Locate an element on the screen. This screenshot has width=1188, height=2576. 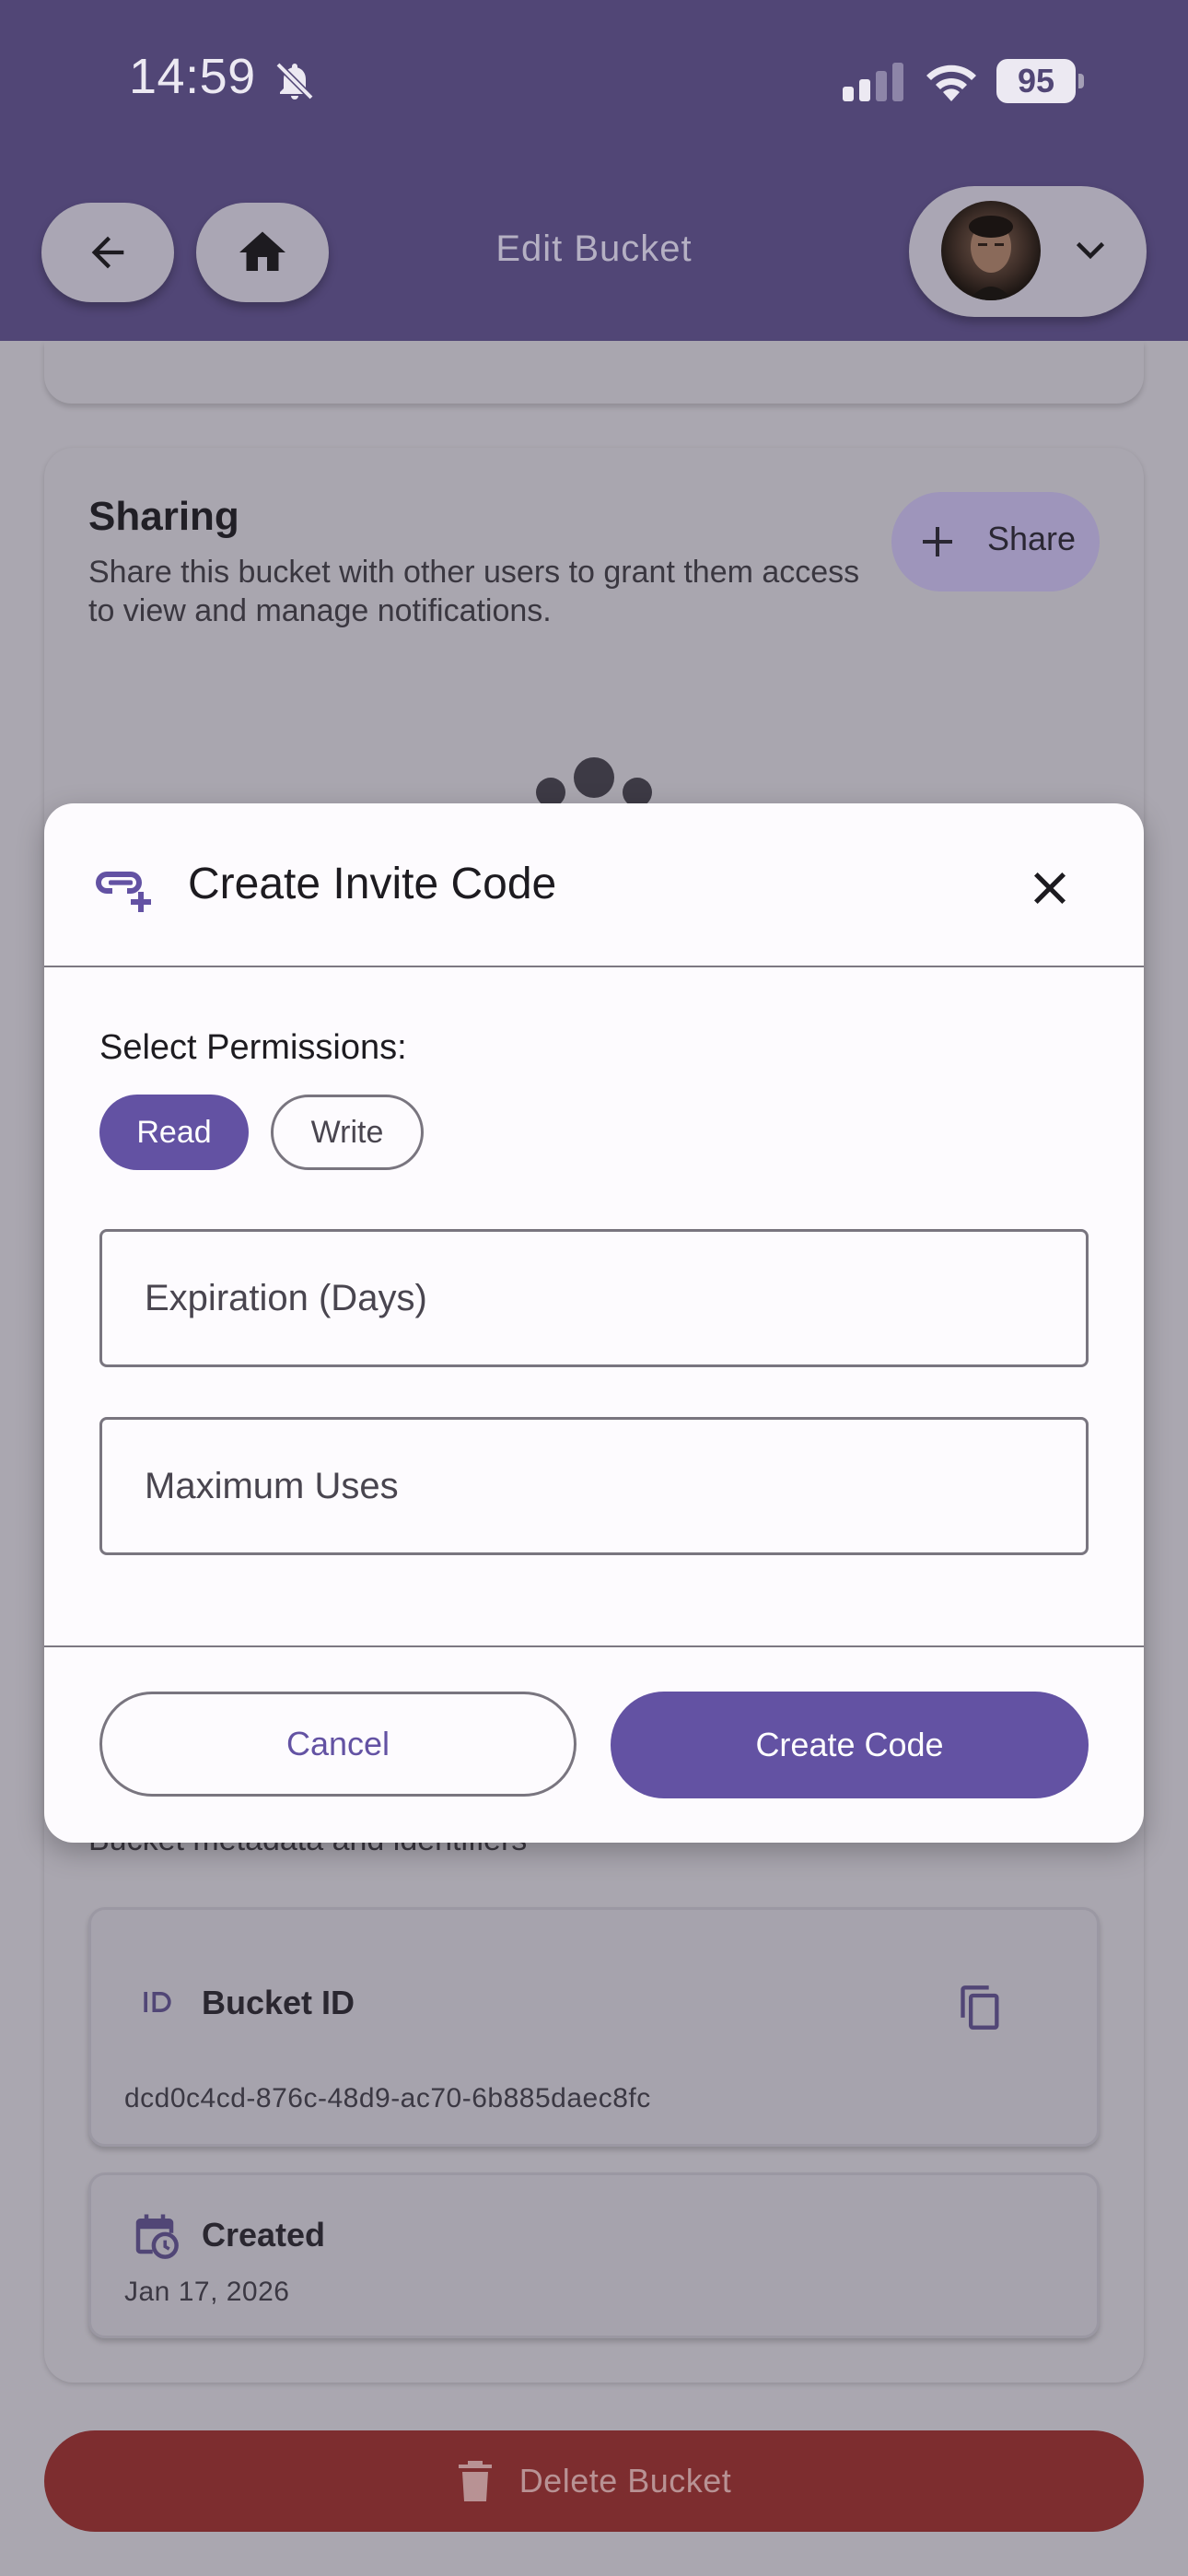
created-value: Jan 17, 2026 is located at coordinates (207, 2292).